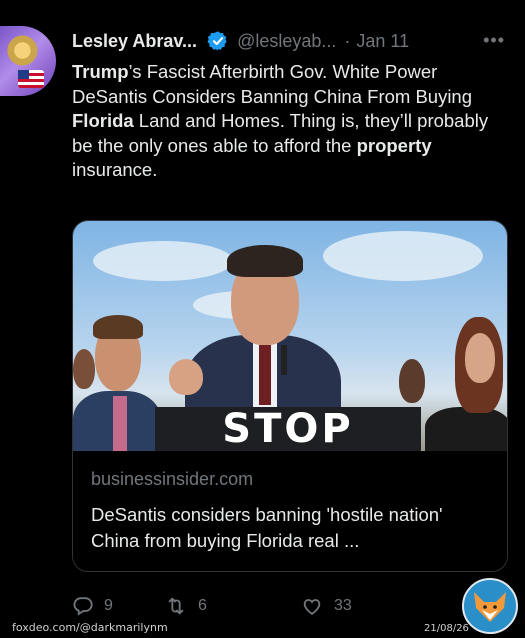 This screenshot has width=525, height=638. I want to click on avatar-flag-badge, so click(31, 79).